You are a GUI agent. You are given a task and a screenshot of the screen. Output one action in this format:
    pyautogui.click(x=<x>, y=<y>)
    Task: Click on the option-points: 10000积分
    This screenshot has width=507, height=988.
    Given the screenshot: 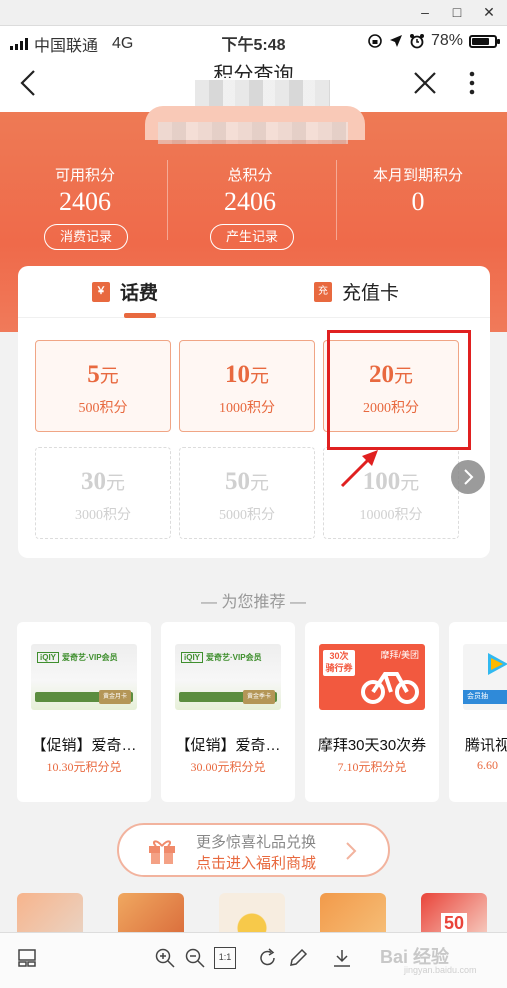 What is the action you would take?
    pyautogui.click(x=391, y=515)
    